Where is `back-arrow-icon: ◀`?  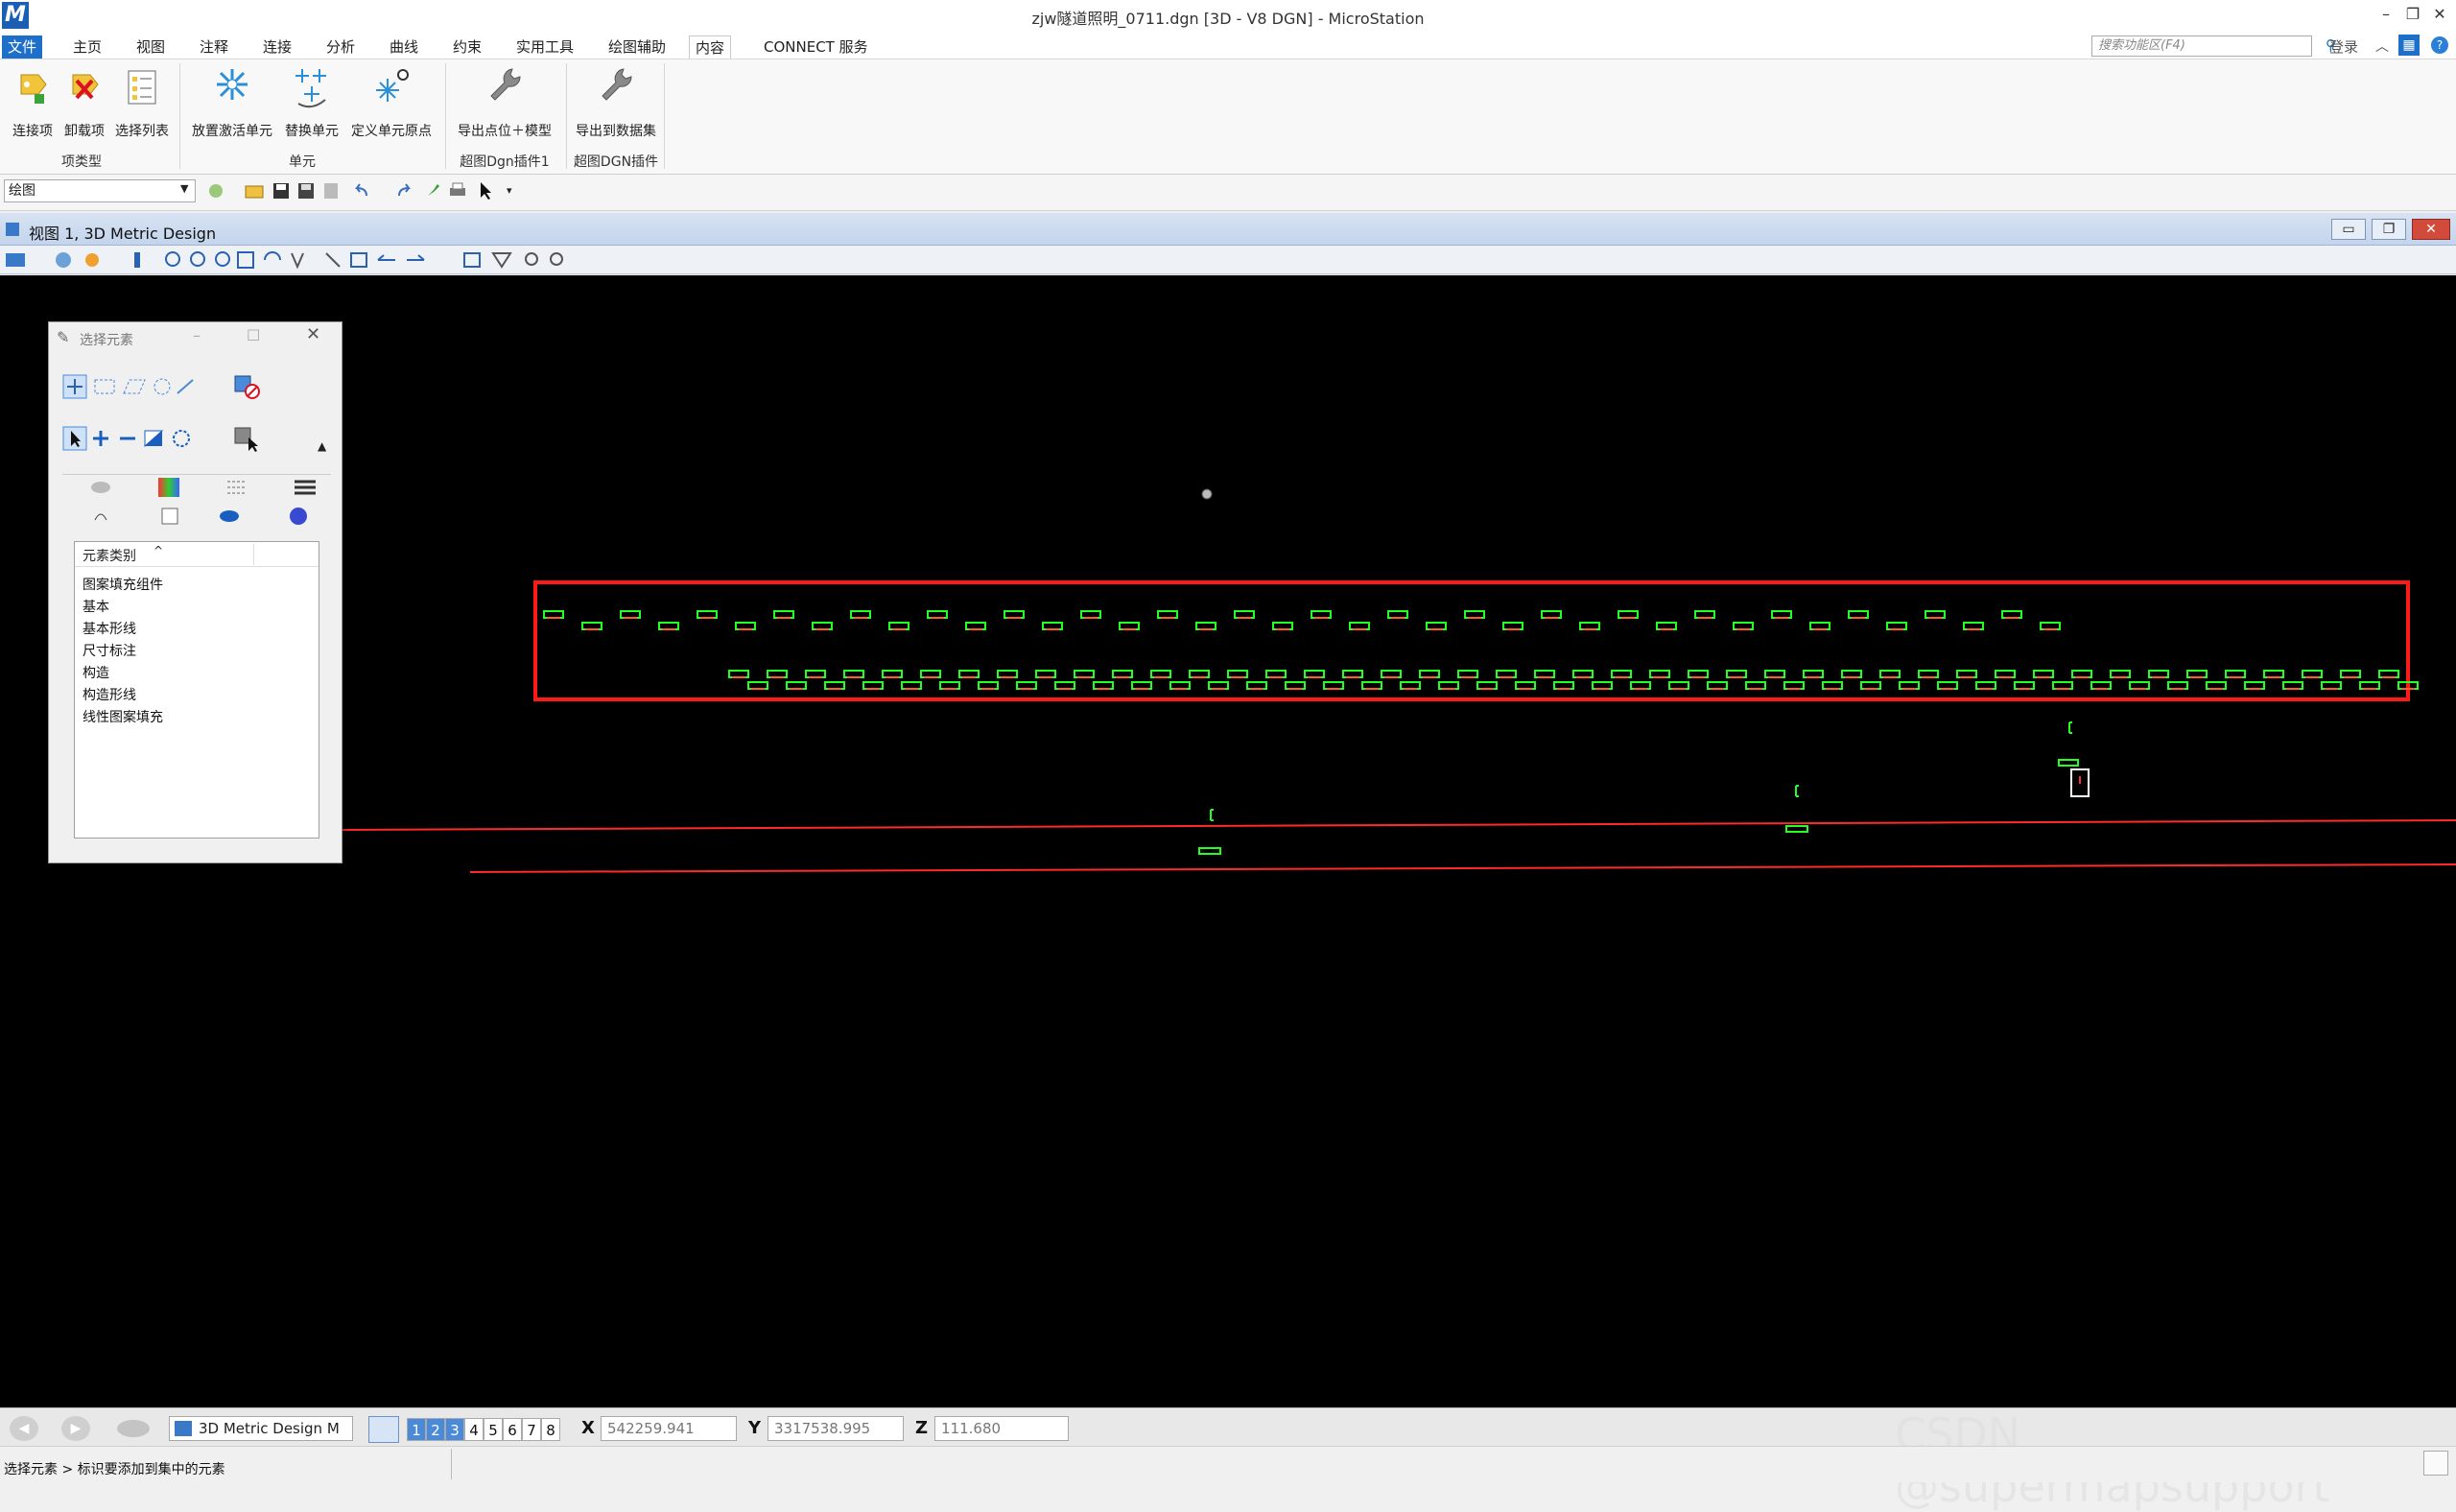 back-arrow-icon: ◀ is located at coordinates (24, 1428).